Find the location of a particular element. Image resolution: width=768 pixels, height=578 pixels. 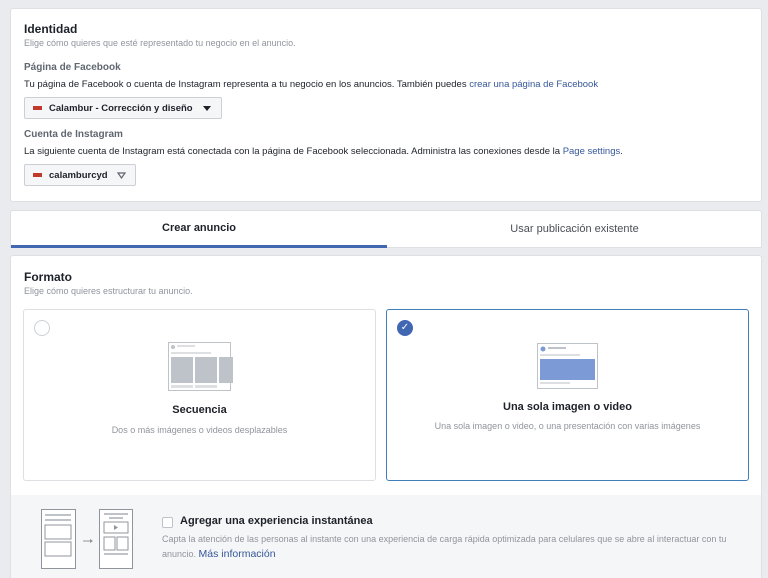

facebook-page-selected: Calambur - Corrección y diseño is located at coordinates (121, 108).